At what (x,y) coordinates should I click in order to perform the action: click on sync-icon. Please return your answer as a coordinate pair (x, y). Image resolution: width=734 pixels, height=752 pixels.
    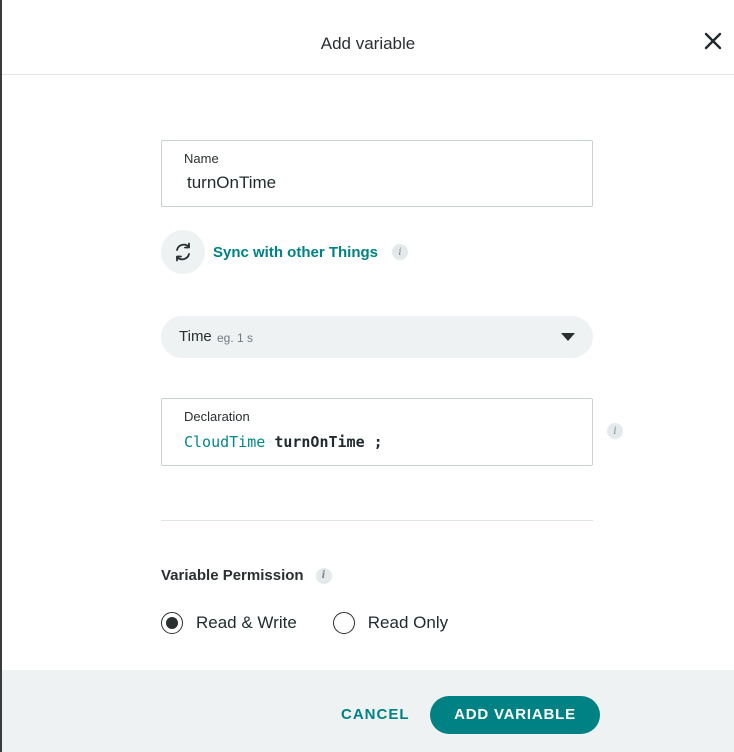
    Looking at the image, I should click on (183, 252).